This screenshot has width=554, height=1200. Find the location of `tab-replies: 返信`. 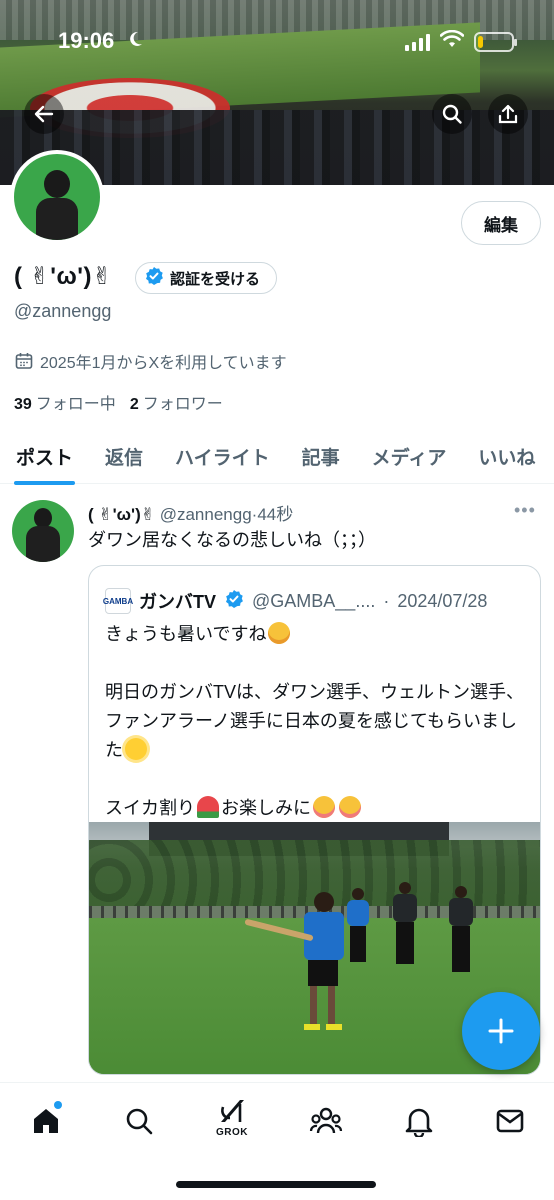

tab-replies: 返信 is located at coordinates (124, 456).